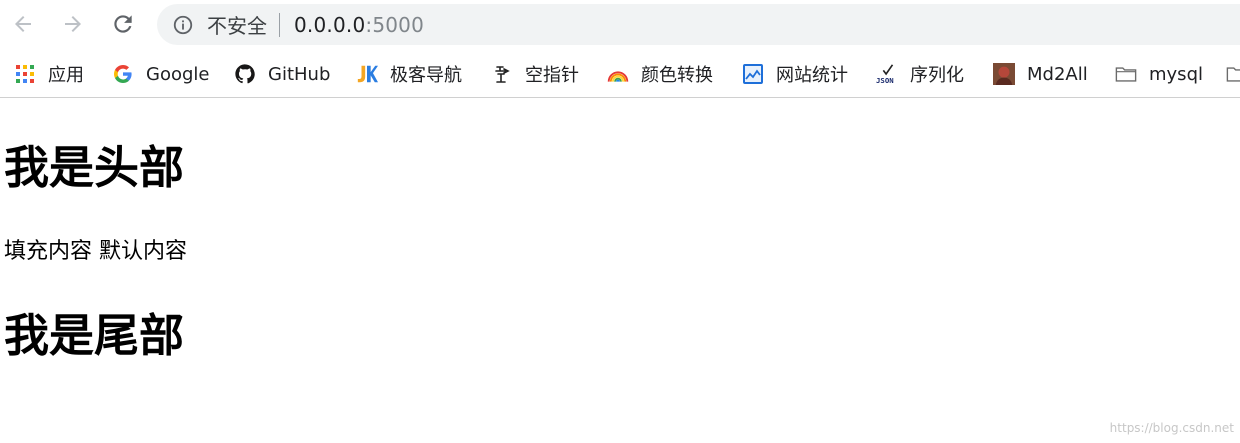  I want to click on chart-icon, so click(753, 74).